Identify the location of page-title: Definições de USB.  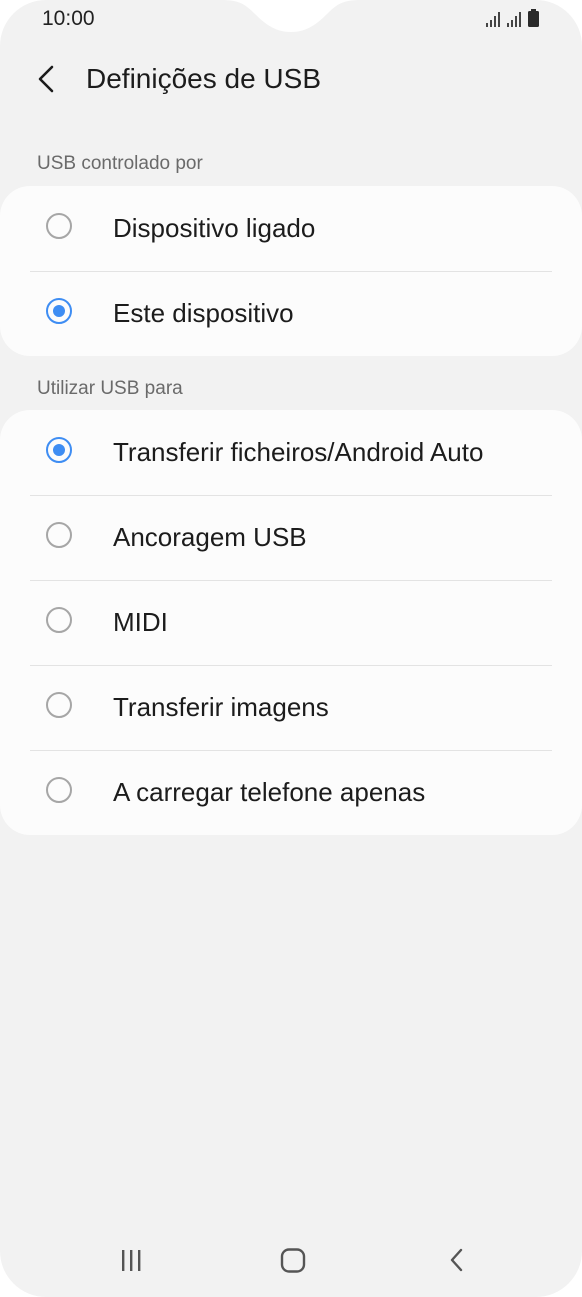
(204, 78).